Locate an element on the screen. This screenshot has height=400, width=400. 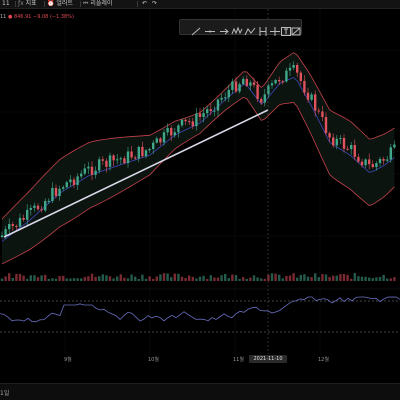
arrow-icon is located at coordinates (224, 28).